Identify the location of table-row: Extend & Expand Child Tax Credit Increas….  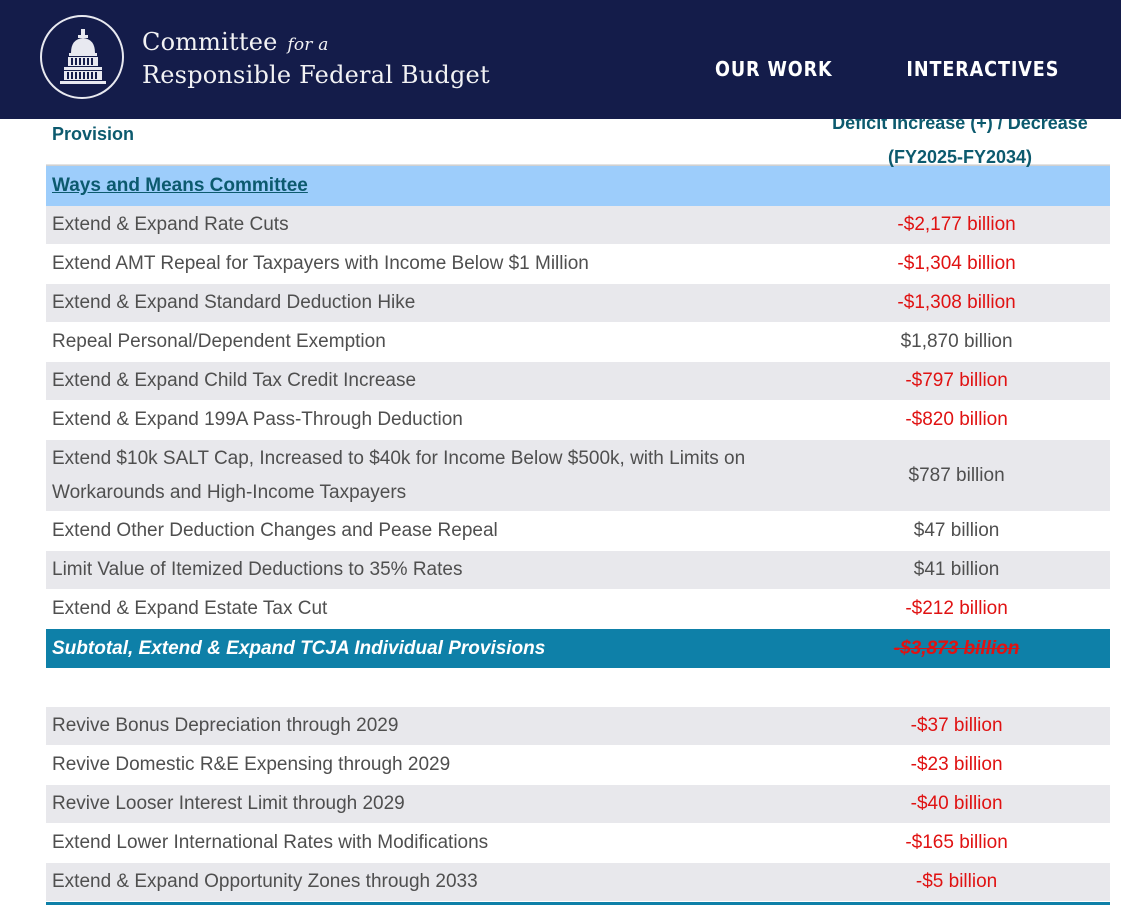
(578, 381).